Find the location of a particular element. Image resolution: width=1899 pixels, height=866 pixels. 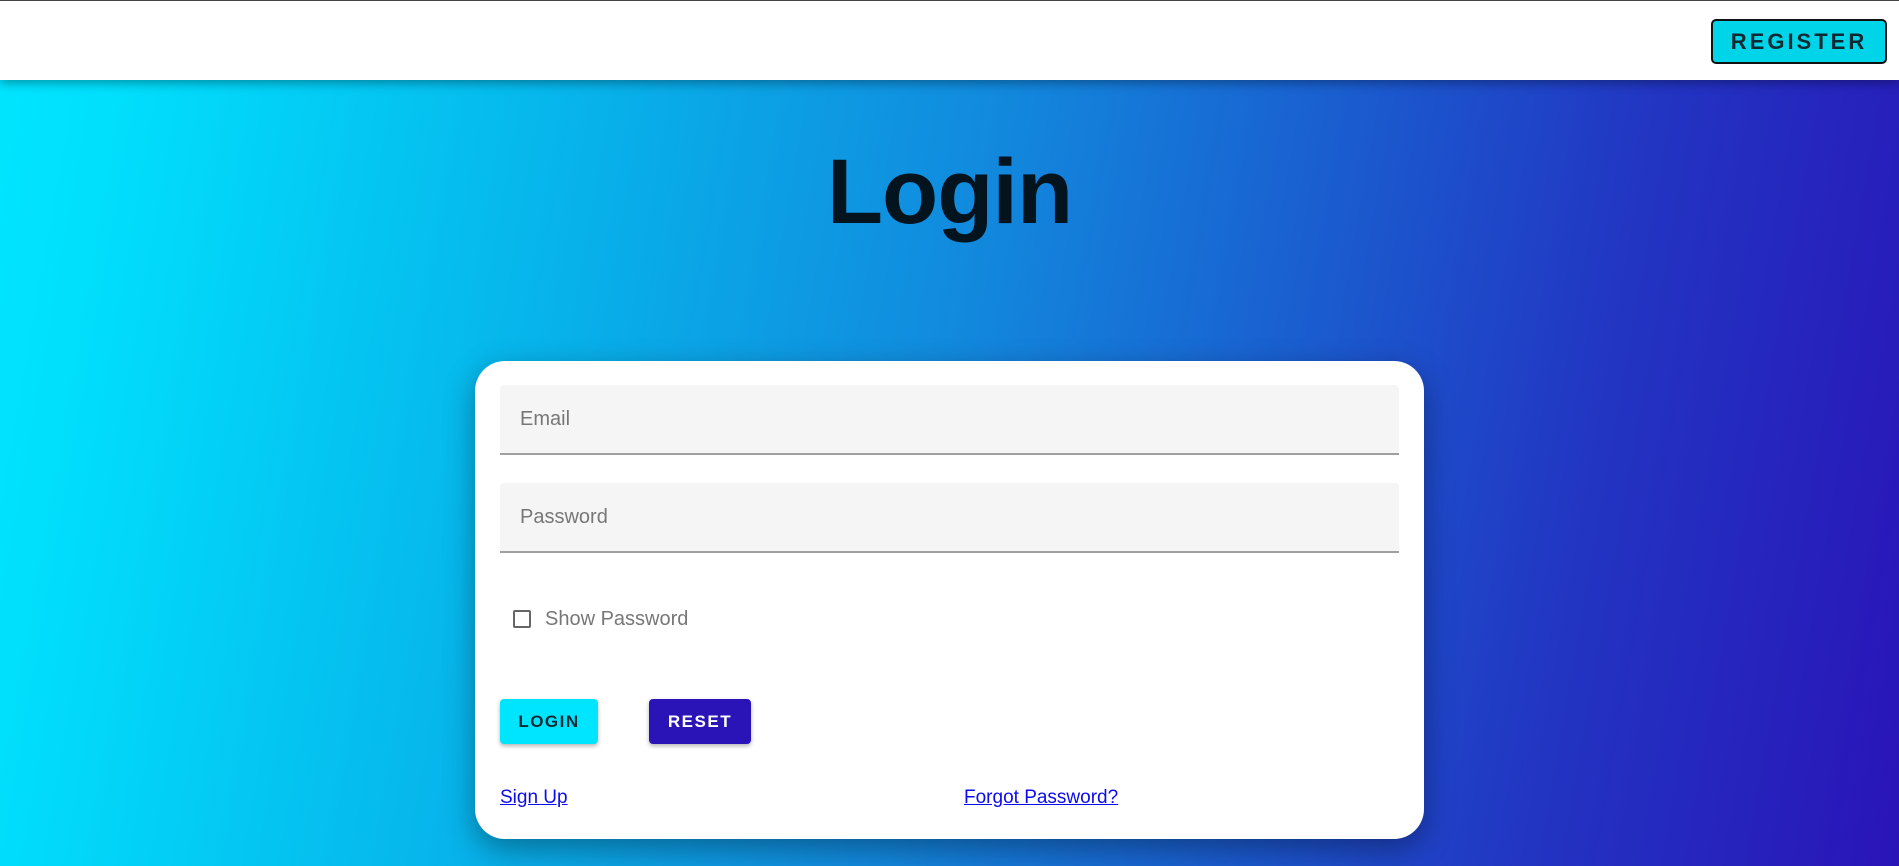

register-button: REGISTER is located at coordinates (1799, 41).